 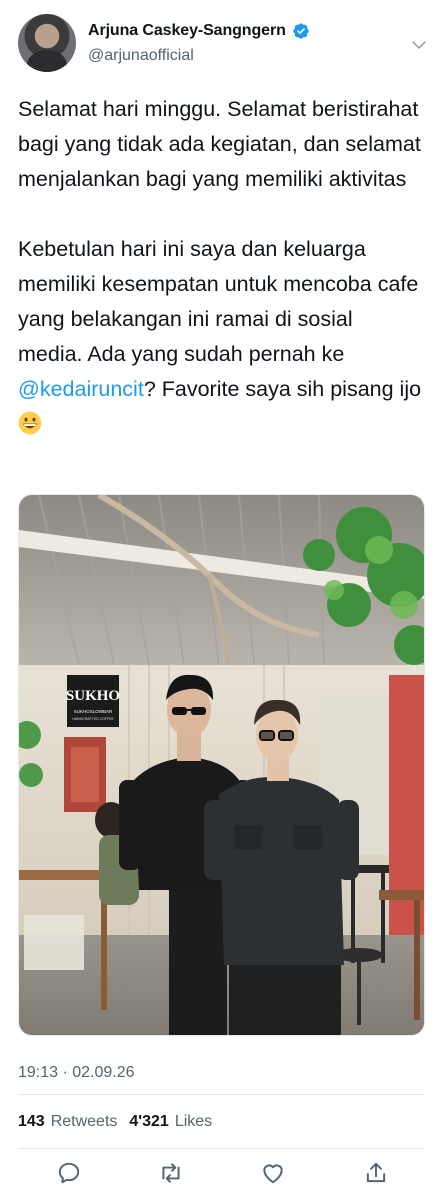 I want to click on likes-label: Likes, so click(x=193, y=1122).